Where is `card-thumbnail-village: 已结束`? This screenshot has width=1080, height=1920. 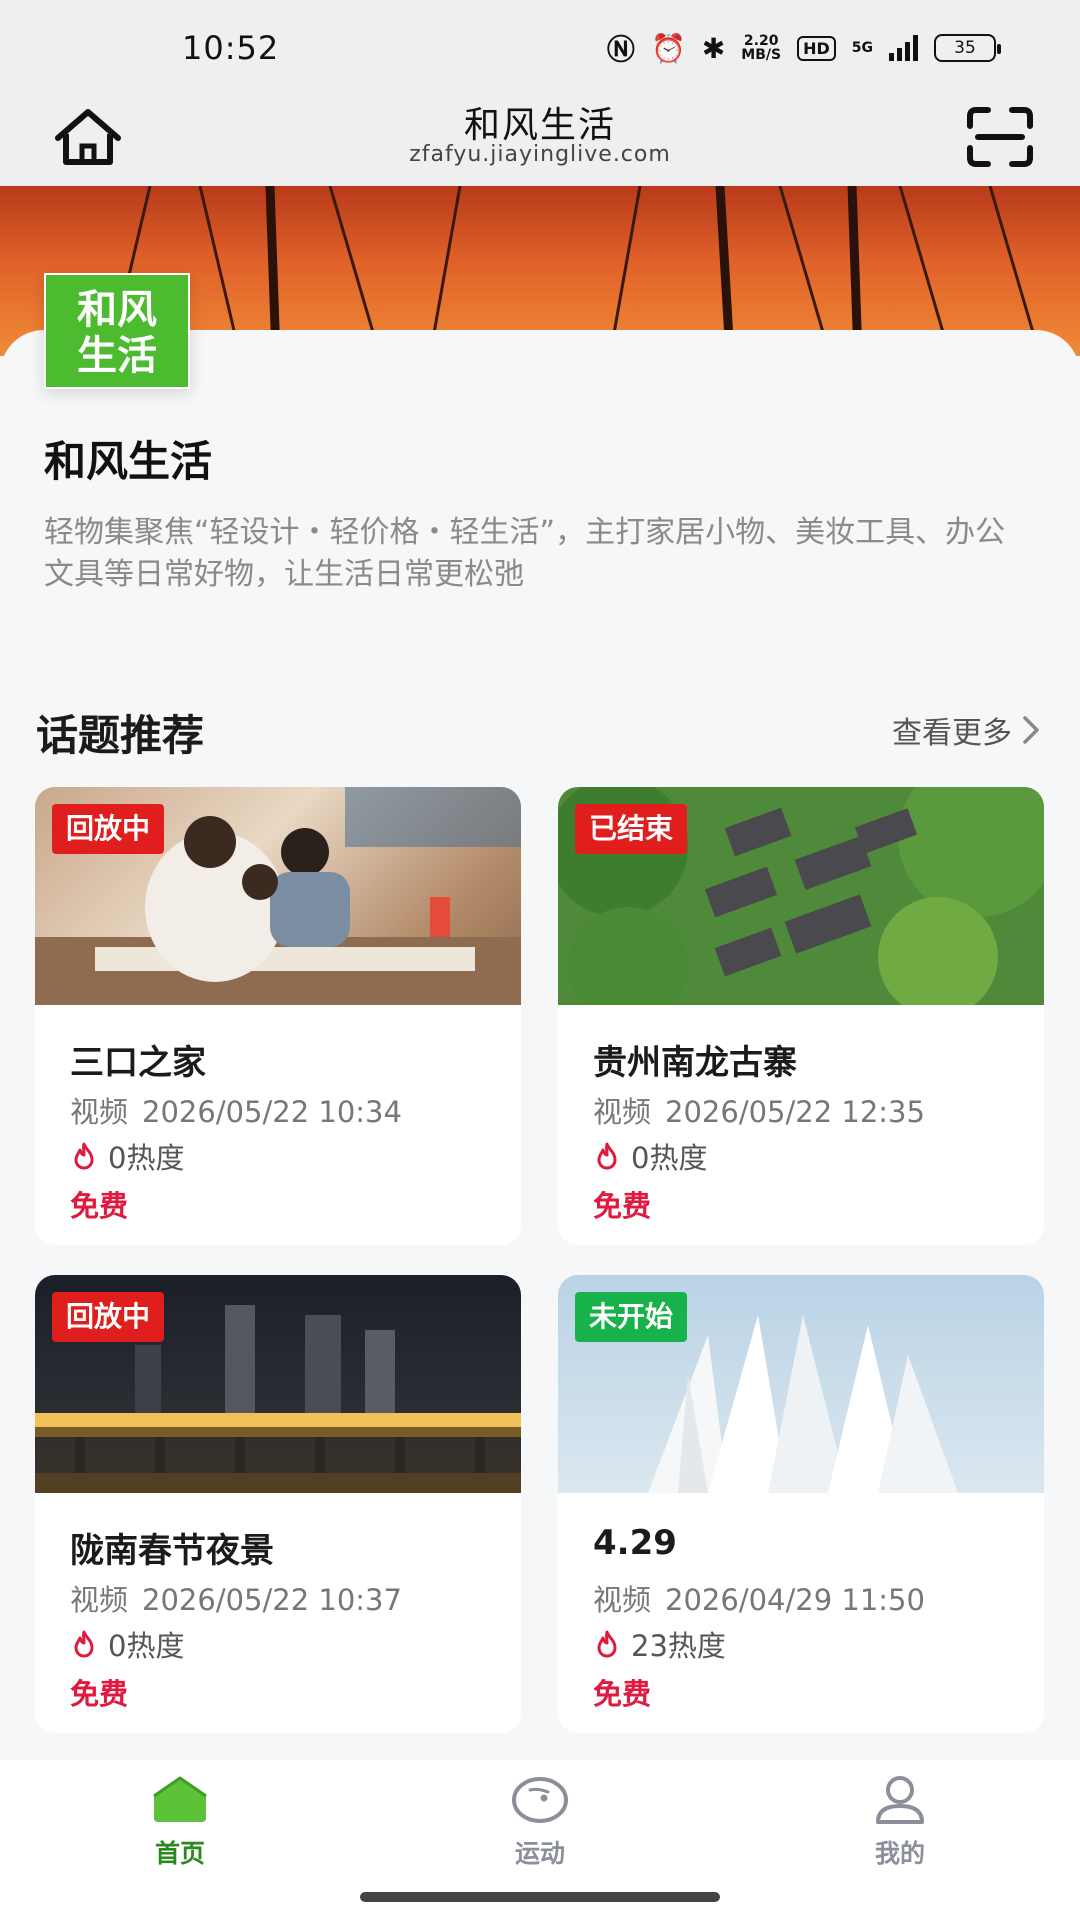
card-thumbnail-village: 已结束 is located at coordinates (801, 896).